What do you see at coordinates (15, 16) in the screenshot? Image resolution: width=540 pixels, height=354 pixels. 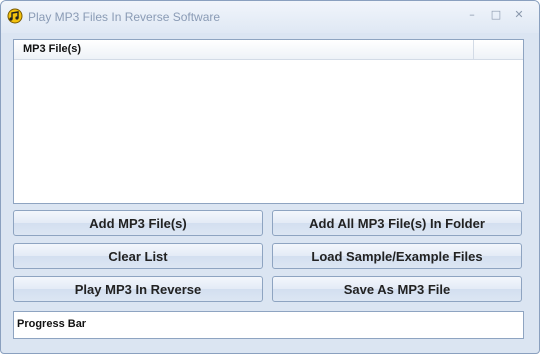 I see `app-logo-icon` at bounding box center [15, 16].